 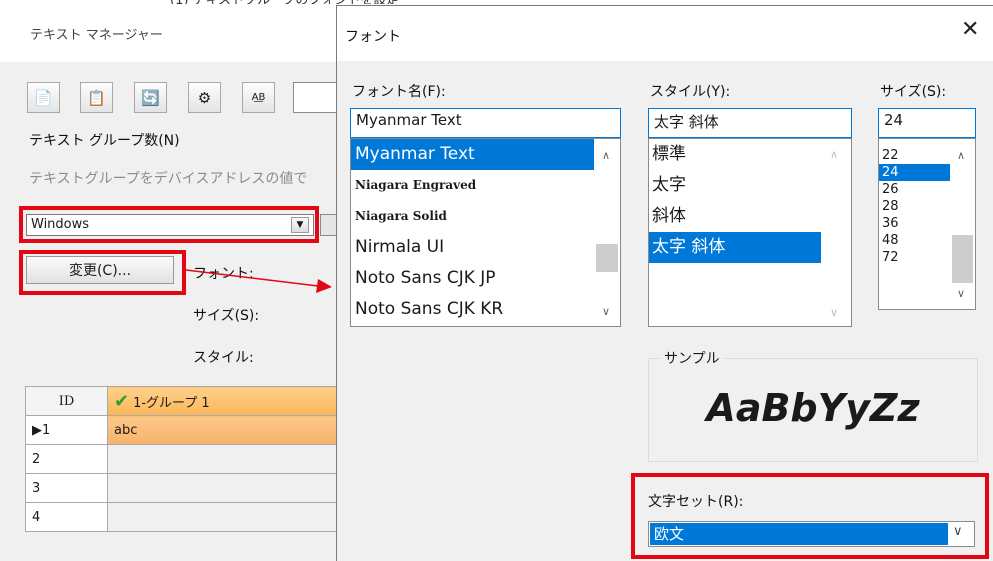 What do you see at coordinates (259, 281) in the screenshot?
I see `pointer-arrow` at bounding box center [259, 281].